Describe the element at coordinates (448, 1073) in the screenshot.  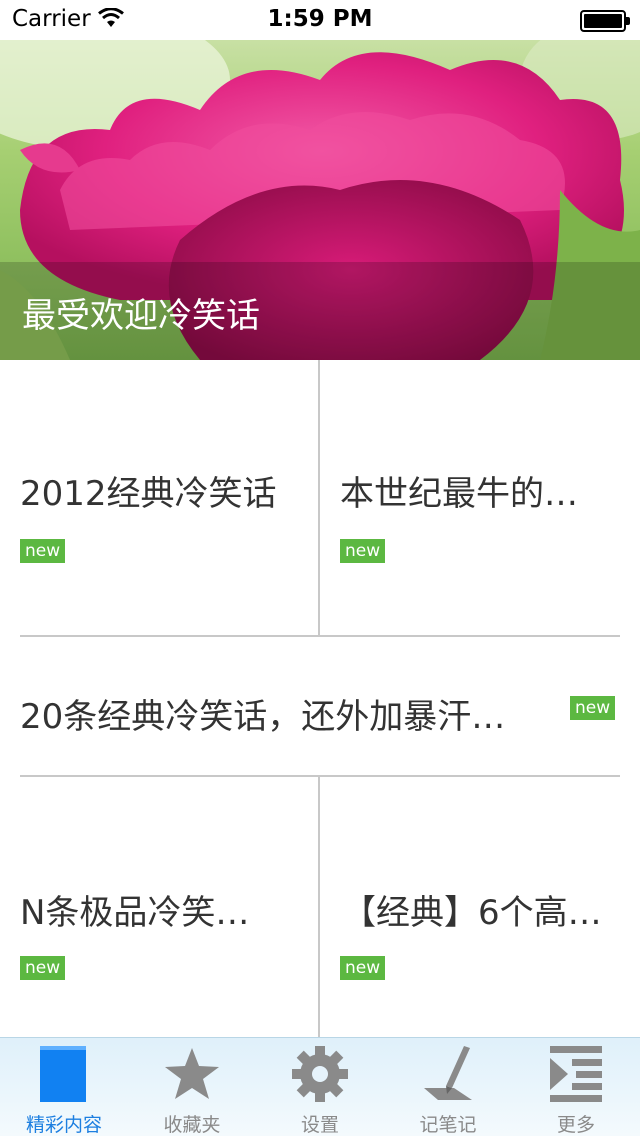
I see `note-icon` at that location.